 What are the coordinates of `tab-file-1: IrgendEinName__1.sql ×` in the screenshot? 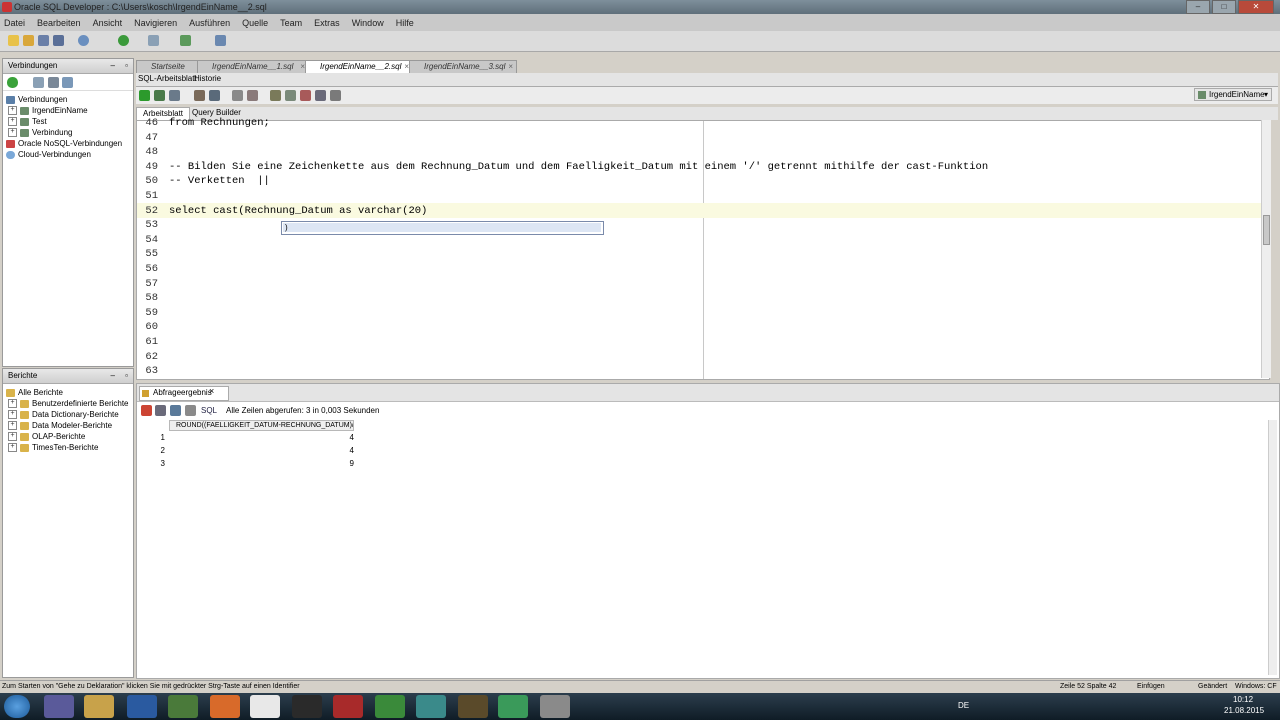 It's located at (253, 66).